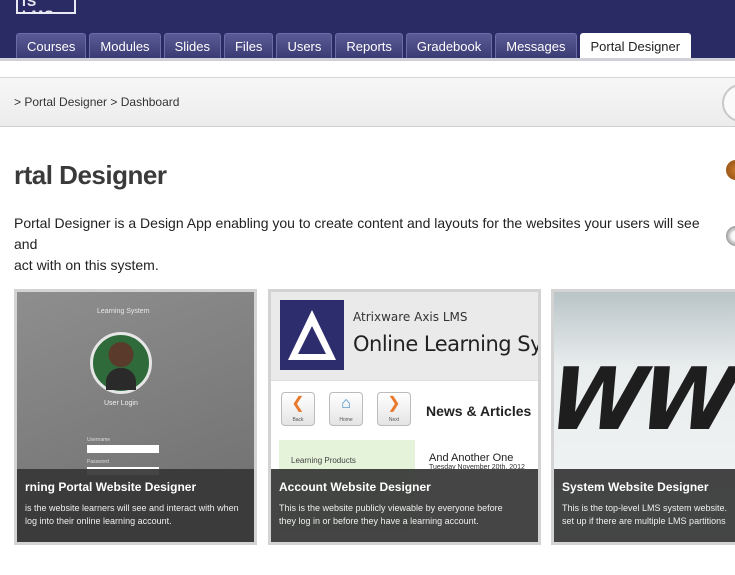  What do you see at coordinates (121, 363) in the screenshot?
I see `avatar` at bounding box center [121, 363].